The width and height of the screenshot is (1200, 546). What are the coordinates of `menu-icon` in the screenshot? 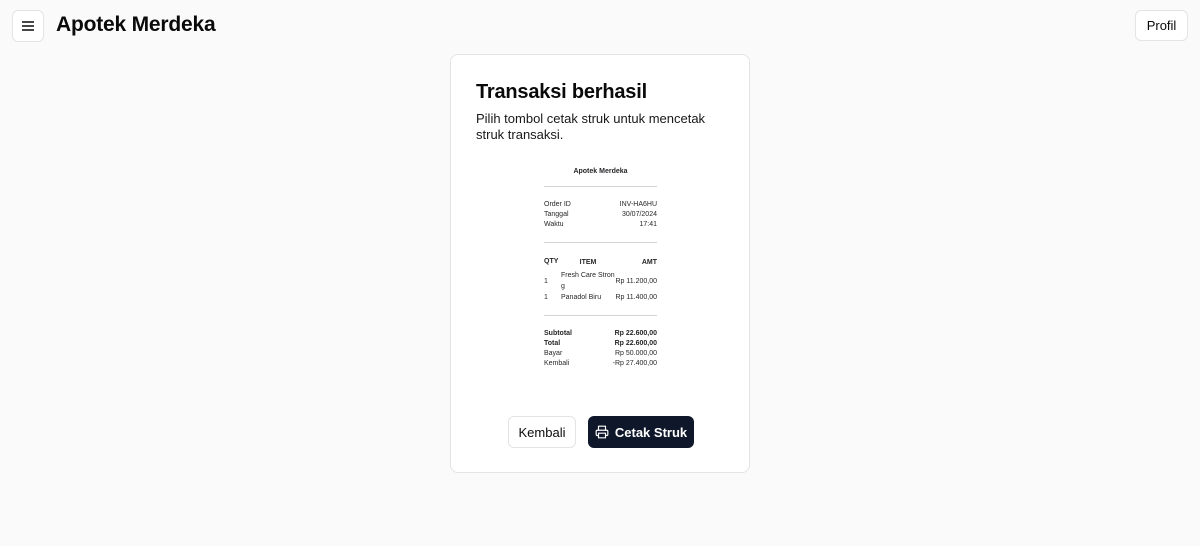 It's located at (28, 26).